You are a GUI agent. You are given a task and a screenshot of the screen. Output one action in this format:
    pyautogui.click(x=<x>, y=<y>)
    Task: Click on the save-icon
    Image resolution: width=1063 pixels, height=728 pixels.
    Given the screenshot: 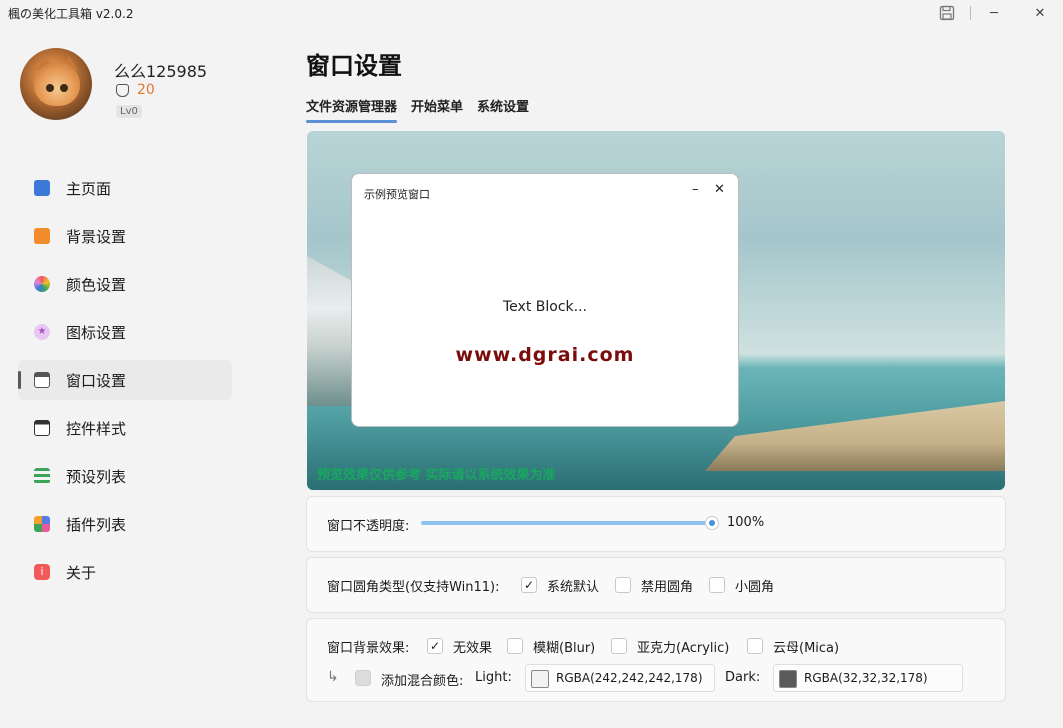 What is the action you would take?
    pyautogui.click(x=947, y=13)
    